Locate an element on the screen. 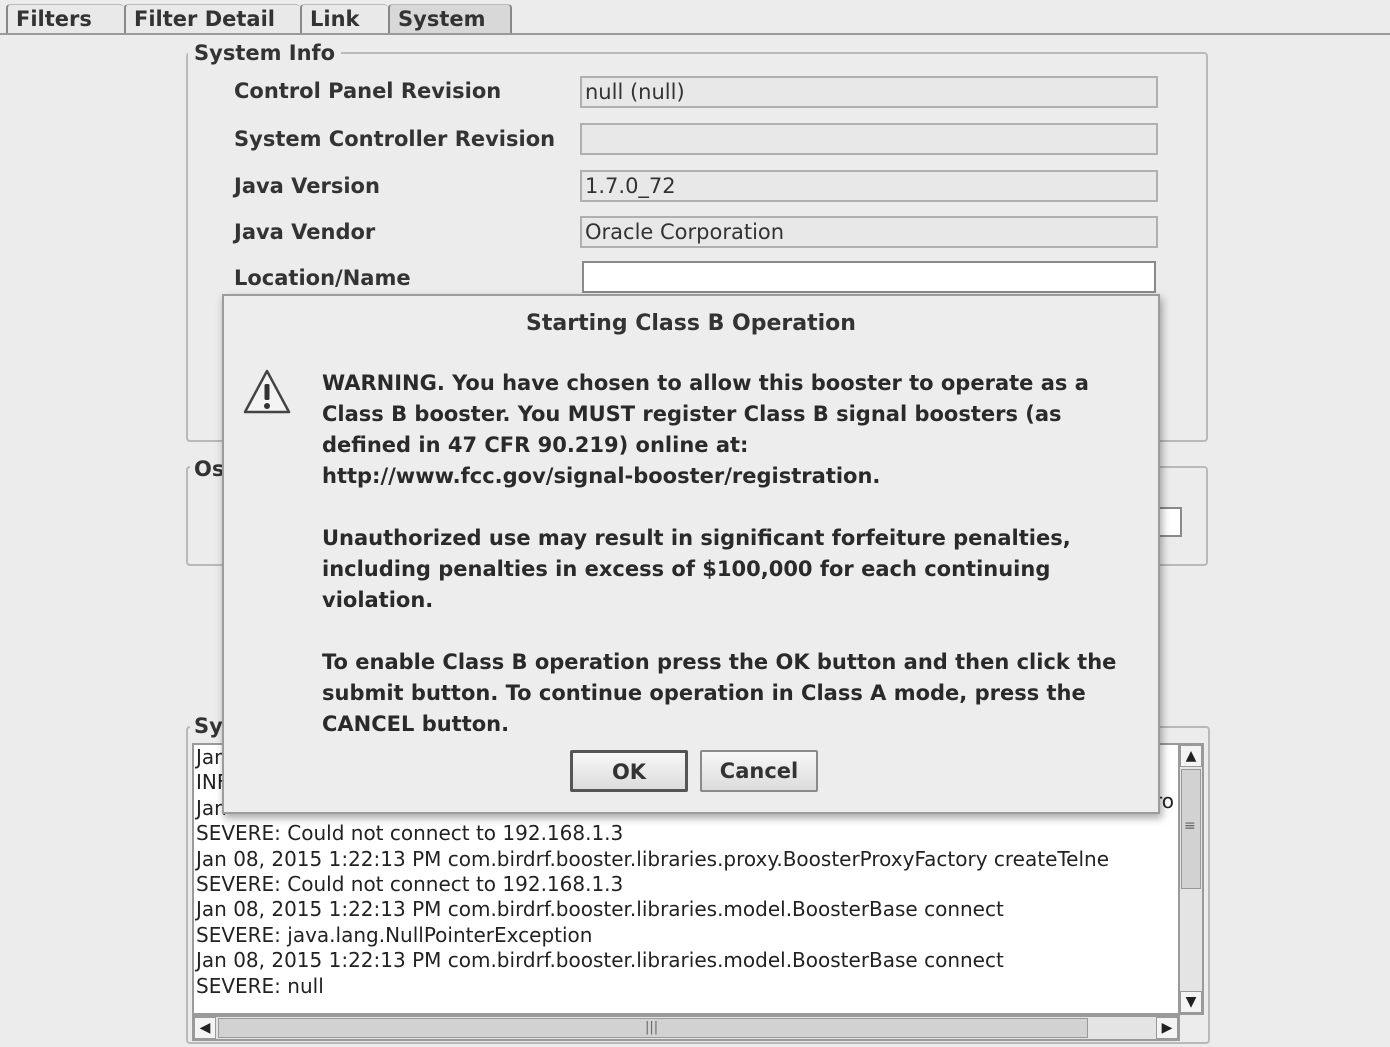 Image resolution: width=1390 pixels, height=1047 pixels. vertical-scroll-thumb: ≡ is located at coordinates (1191, 829).